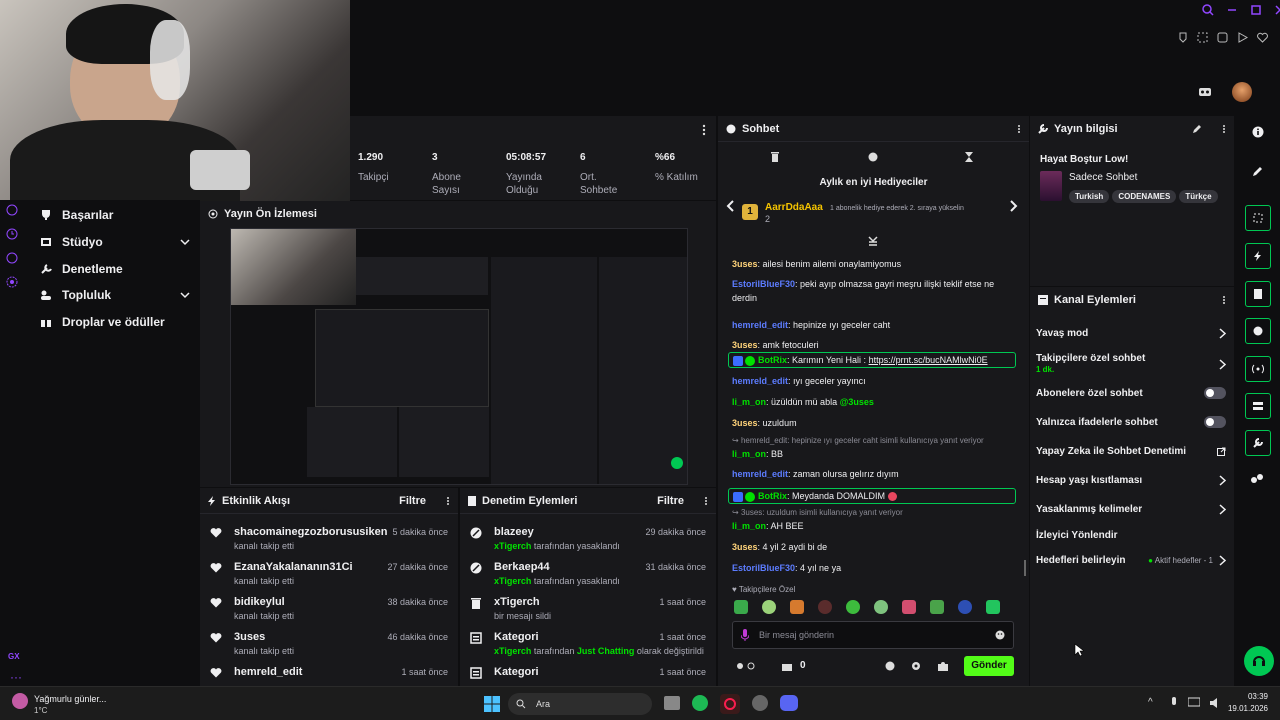 This screenshot has width=1280, height=720. Describe the element at coordinates (775, 157) in the screenshot. I see `trash-icon` at that location.